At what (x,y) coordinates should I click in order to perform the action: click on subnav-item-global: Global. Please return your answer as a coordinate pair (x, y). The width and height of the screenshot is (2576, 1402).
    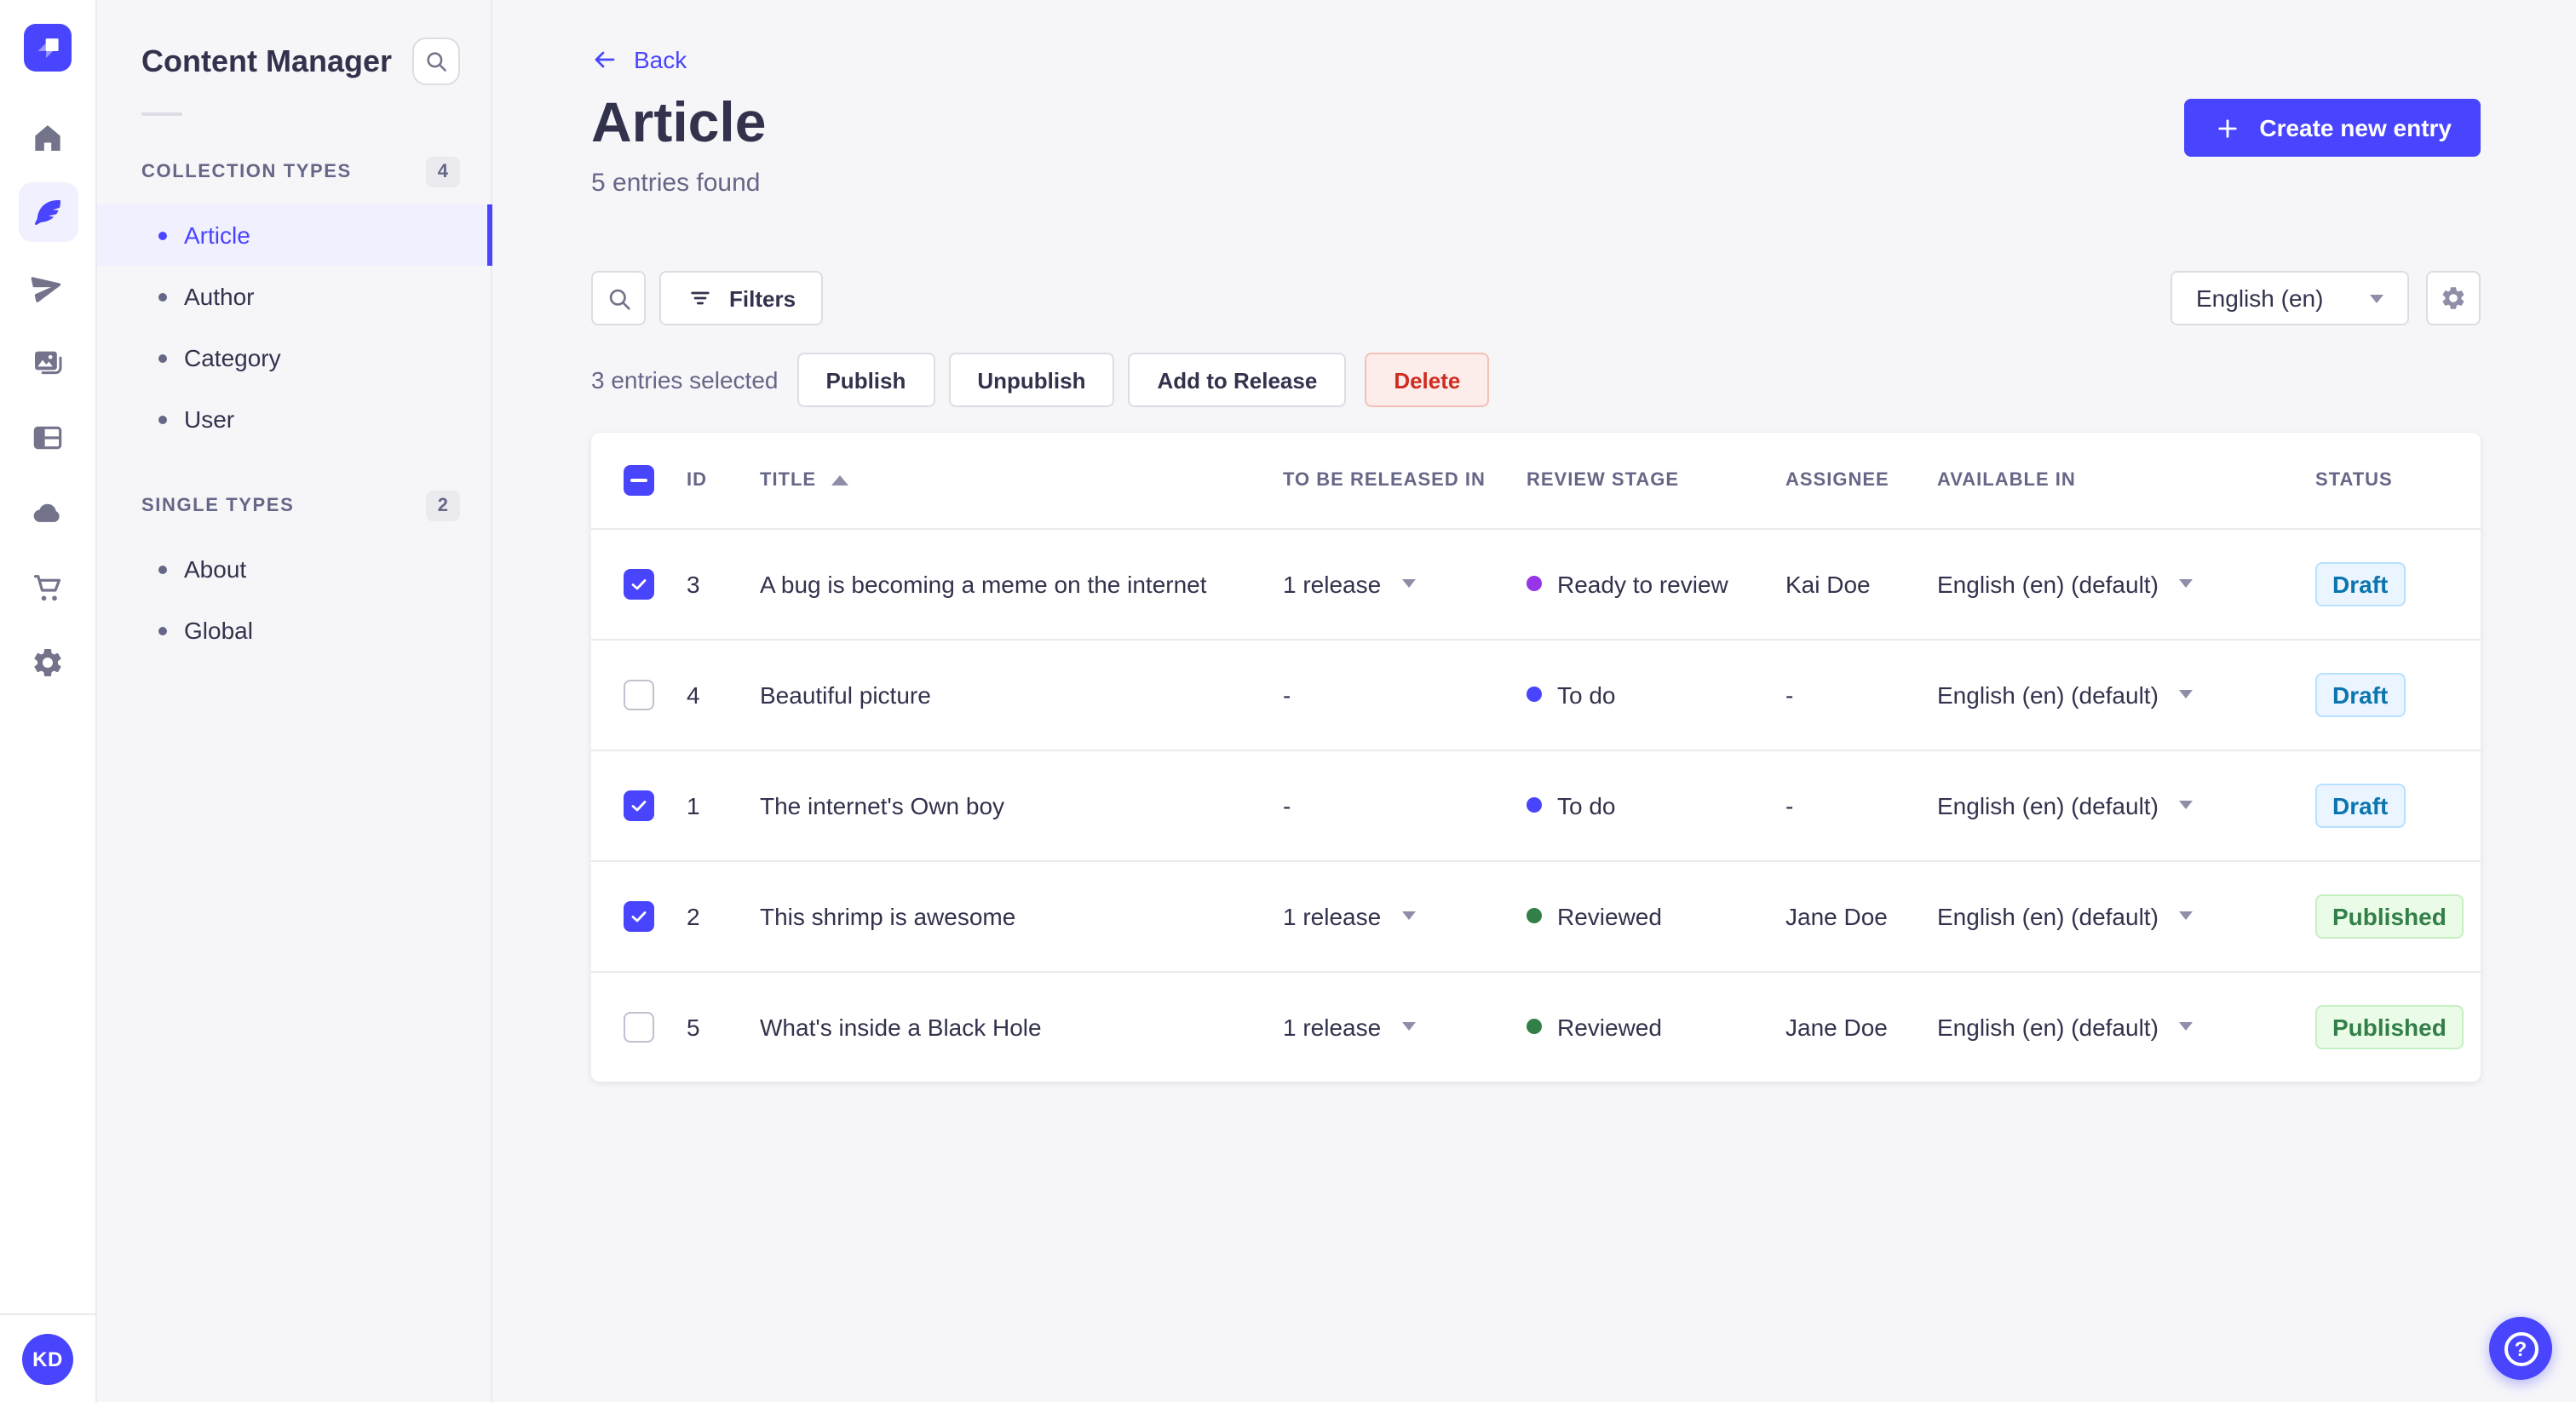
    Looking at the image, I should click on (294, 630).